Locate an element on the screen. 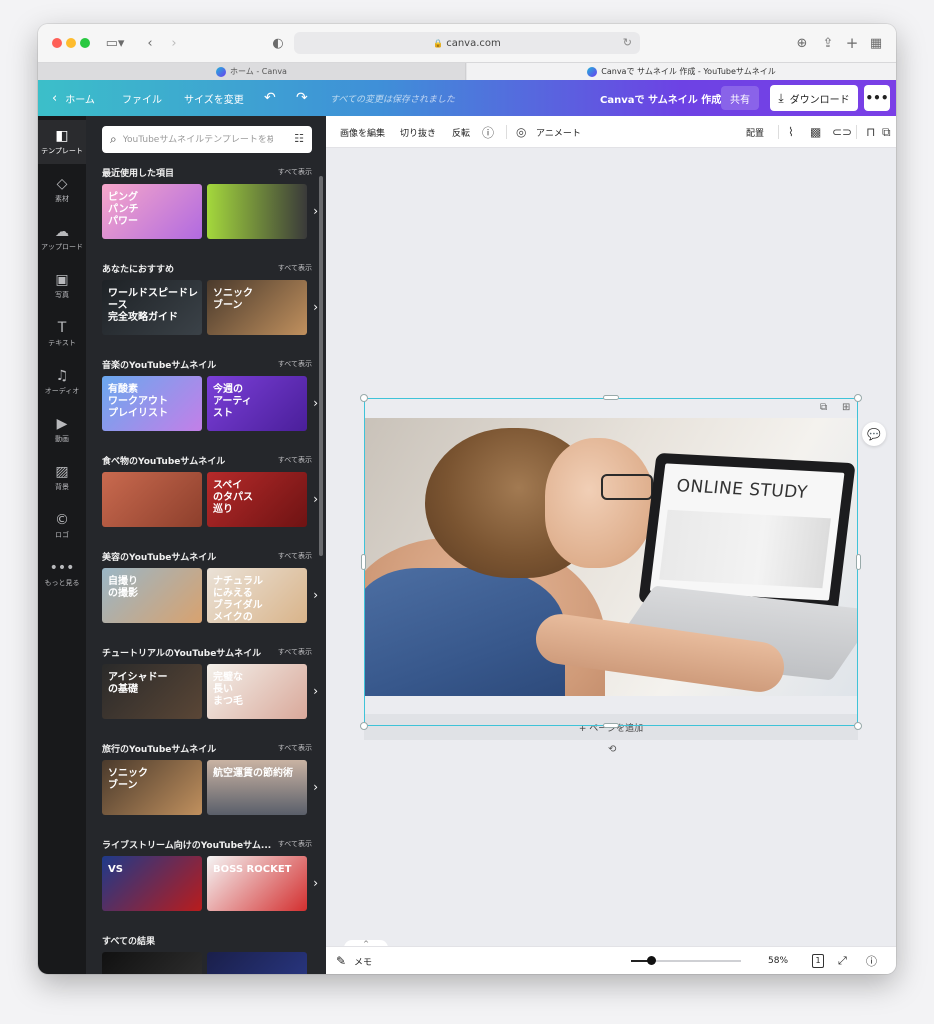 This screenshot has width=934, height=1024. template-thumbnail: スペイ のタパス 巡り is located at coordinates (257, 499).